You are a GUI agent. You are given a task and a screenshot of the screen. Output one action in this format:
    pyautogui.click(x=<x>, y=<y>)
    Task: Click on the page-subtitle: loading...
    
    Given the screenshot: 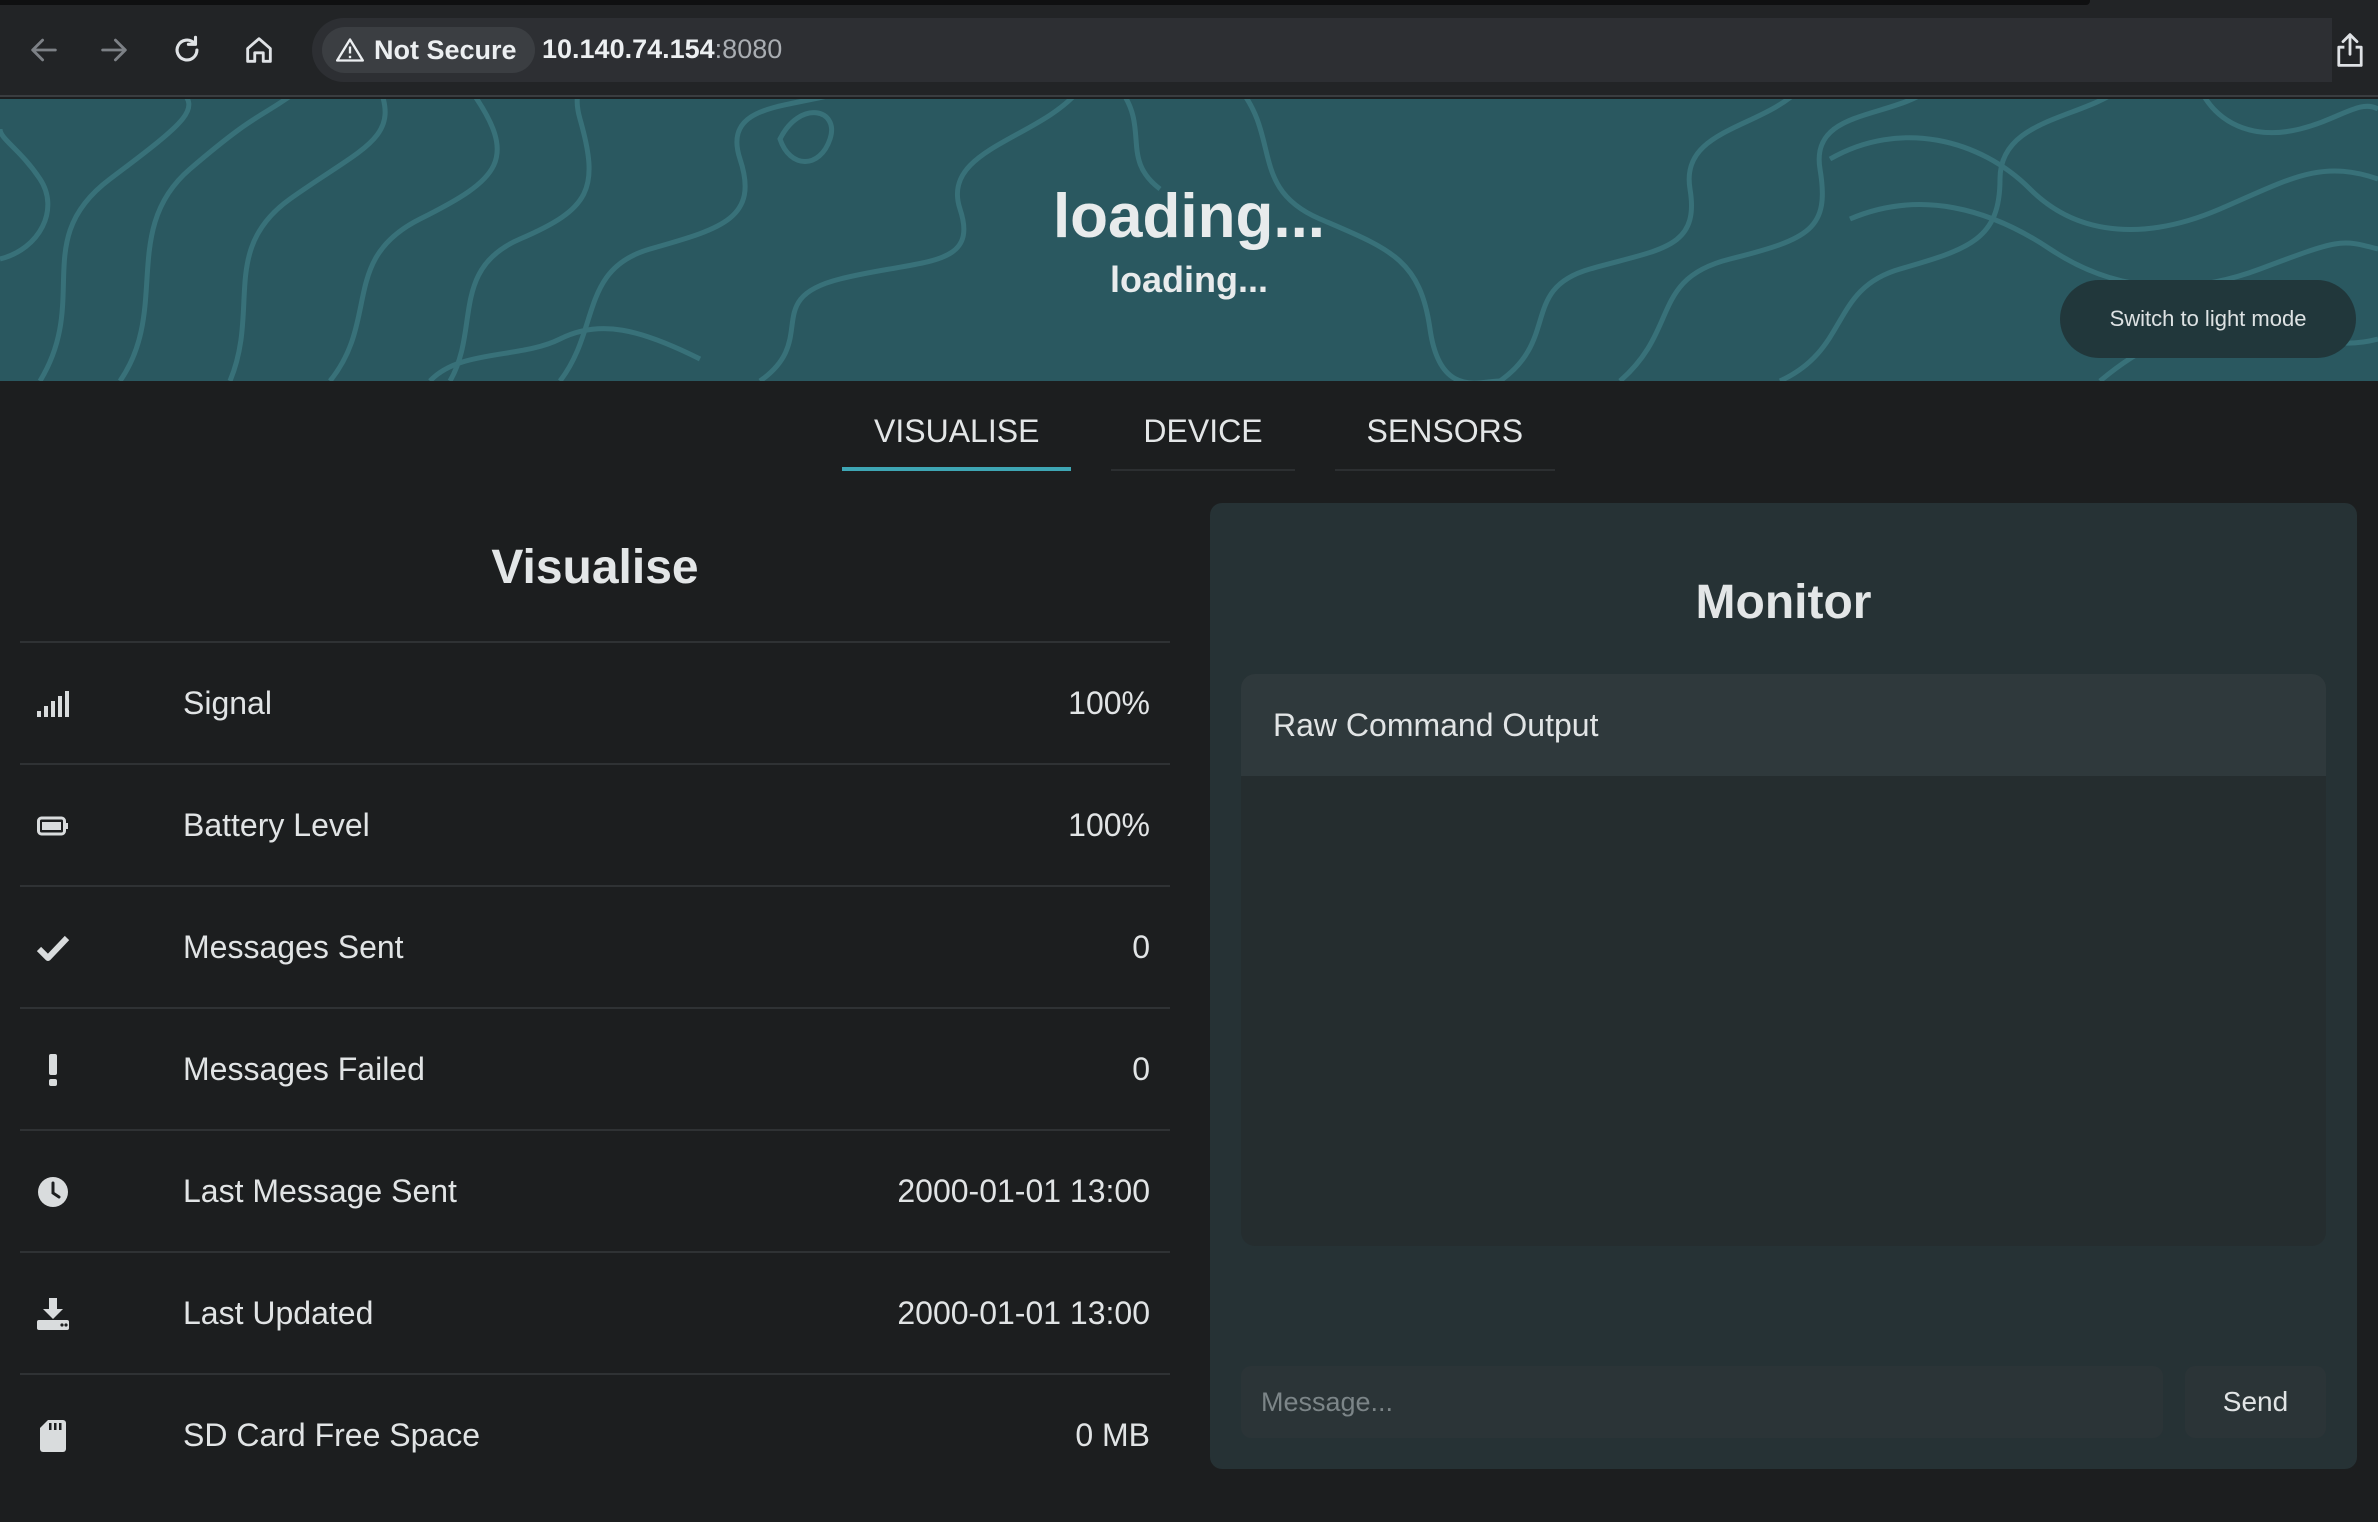 What is the action you would take?
    pyautogui.click(x=1189, y=279)
    